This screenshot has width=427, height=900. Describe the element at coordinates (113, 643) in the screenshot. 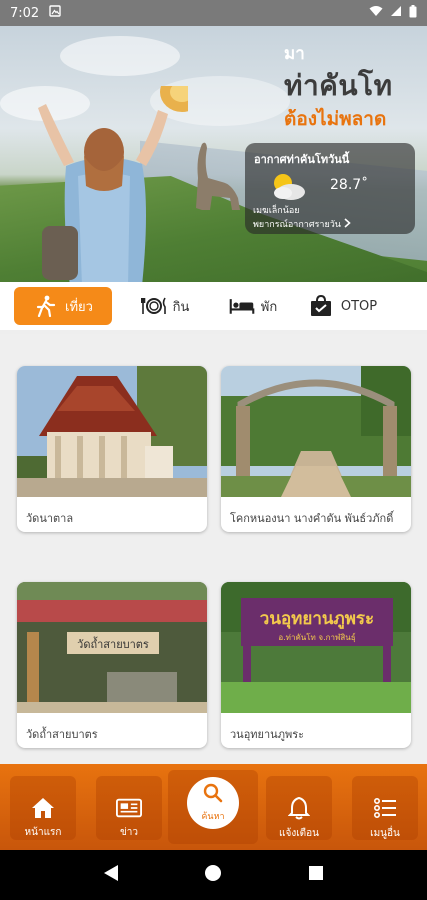

I see `temple-sign-text: วัดถ้ำสายบาตร` at that location.